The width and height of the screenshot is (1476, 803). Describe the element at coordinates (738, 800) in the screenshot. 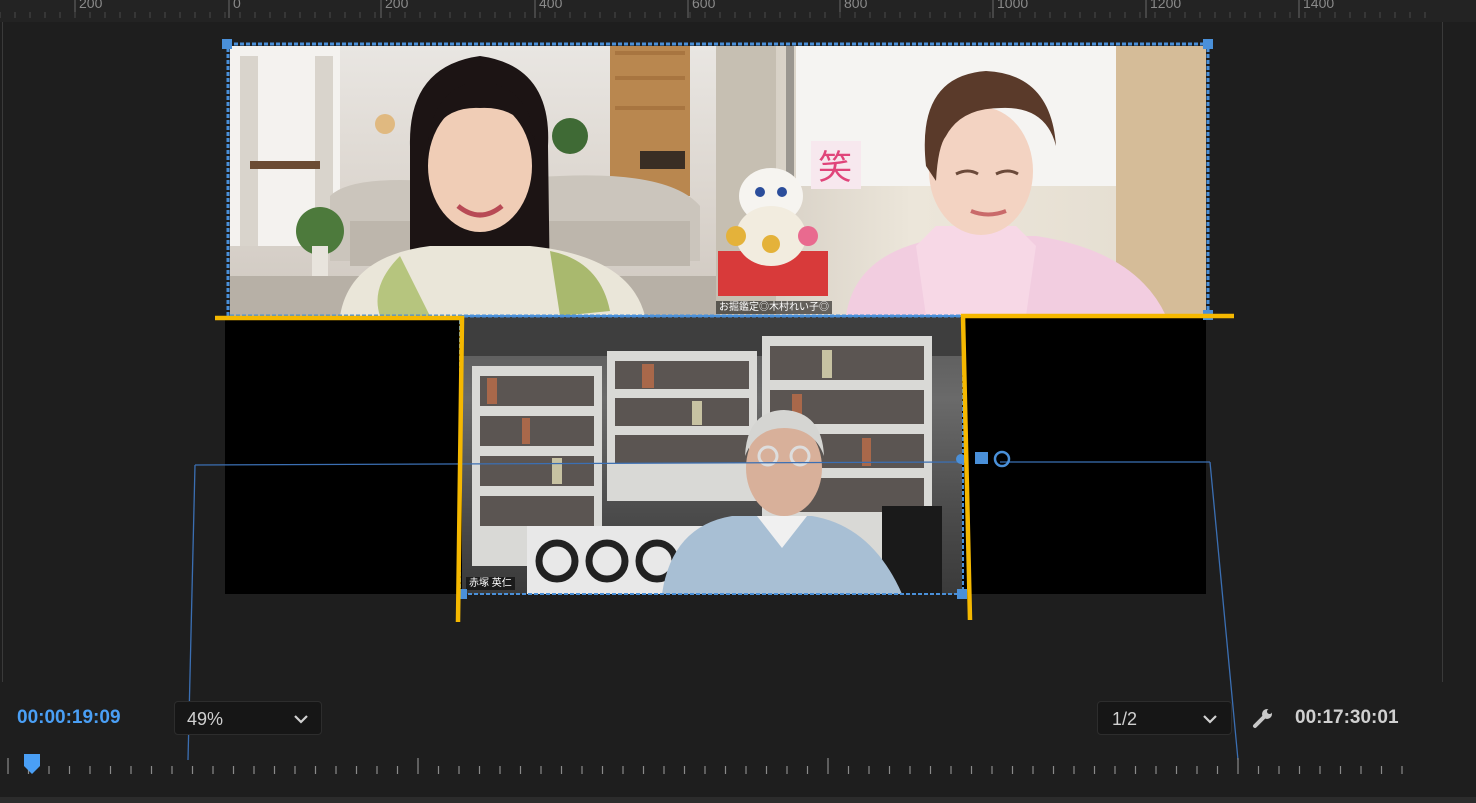

I see `bottom-scrollbar` at that location.